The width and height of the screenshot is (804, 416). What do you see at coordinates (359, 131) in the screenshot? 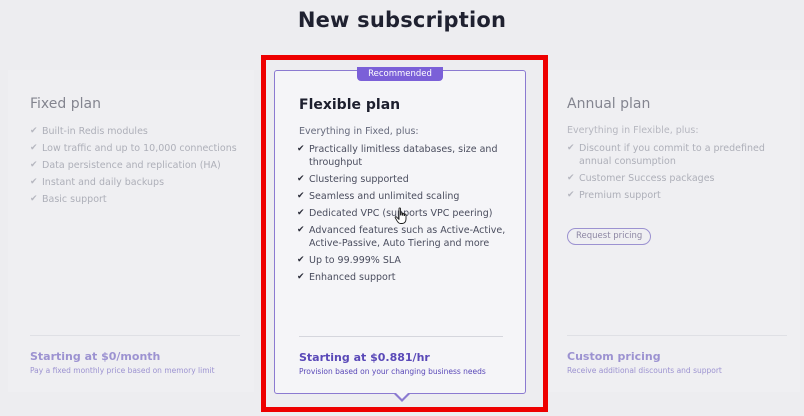
I see `flexible-plan-intro: Everything in Fixed, plus:` at bounding box center [359, 131].